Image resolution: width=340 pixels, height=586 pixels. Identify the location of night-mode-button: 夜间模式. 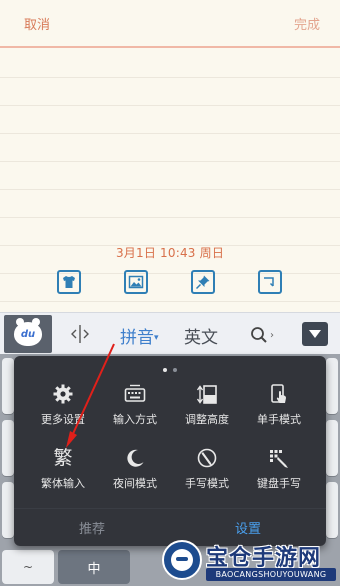
(135, 471).